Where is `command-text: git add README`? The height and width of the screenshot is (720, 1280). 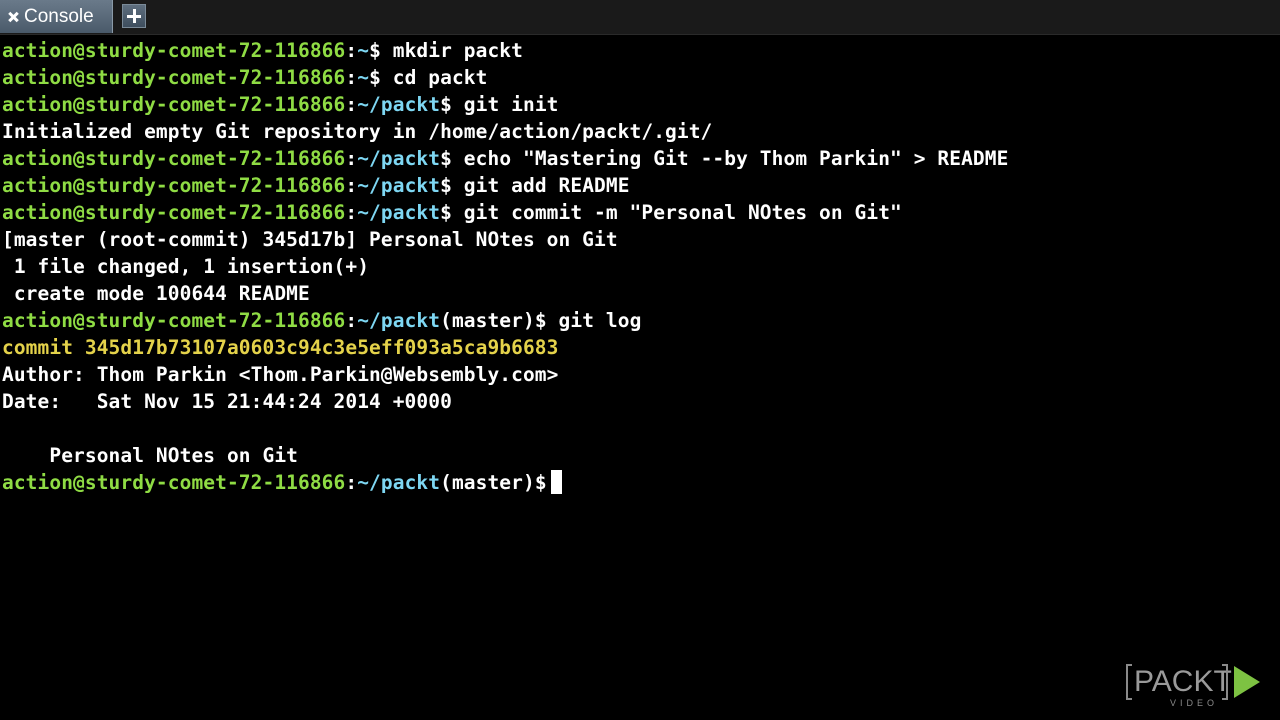 command-text: git add README is located at coordinates (540, 185).